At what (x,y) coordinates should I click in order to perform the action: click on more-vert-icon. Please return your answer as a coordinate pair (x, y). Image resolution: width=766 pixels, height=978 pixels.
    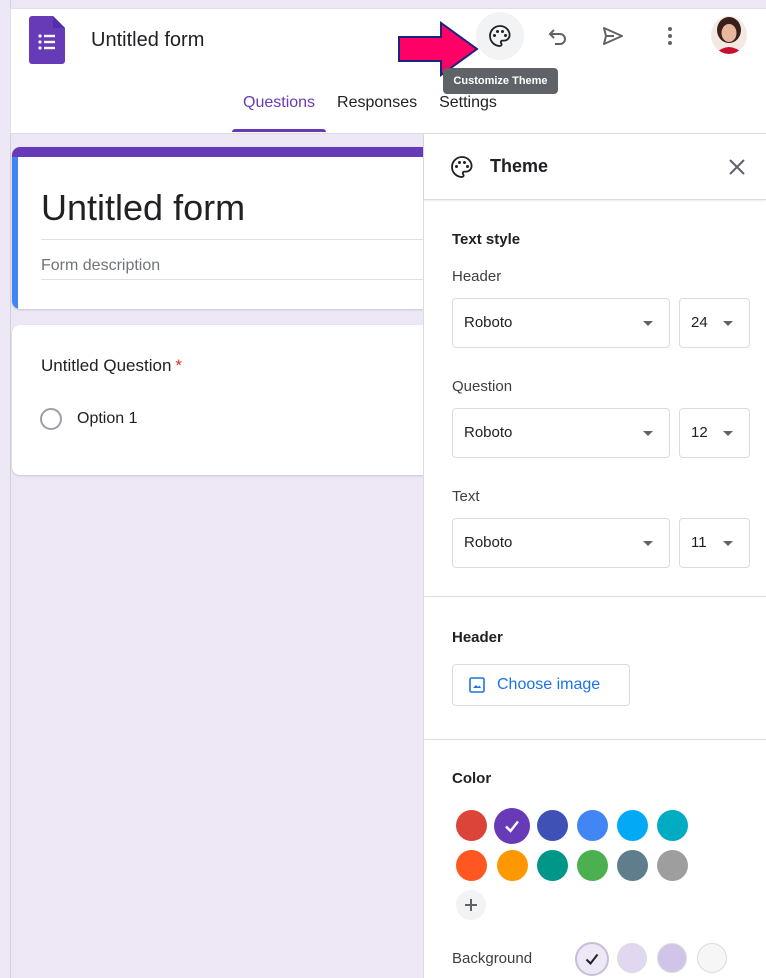
    Looking at the image, I should click on (670, 36).